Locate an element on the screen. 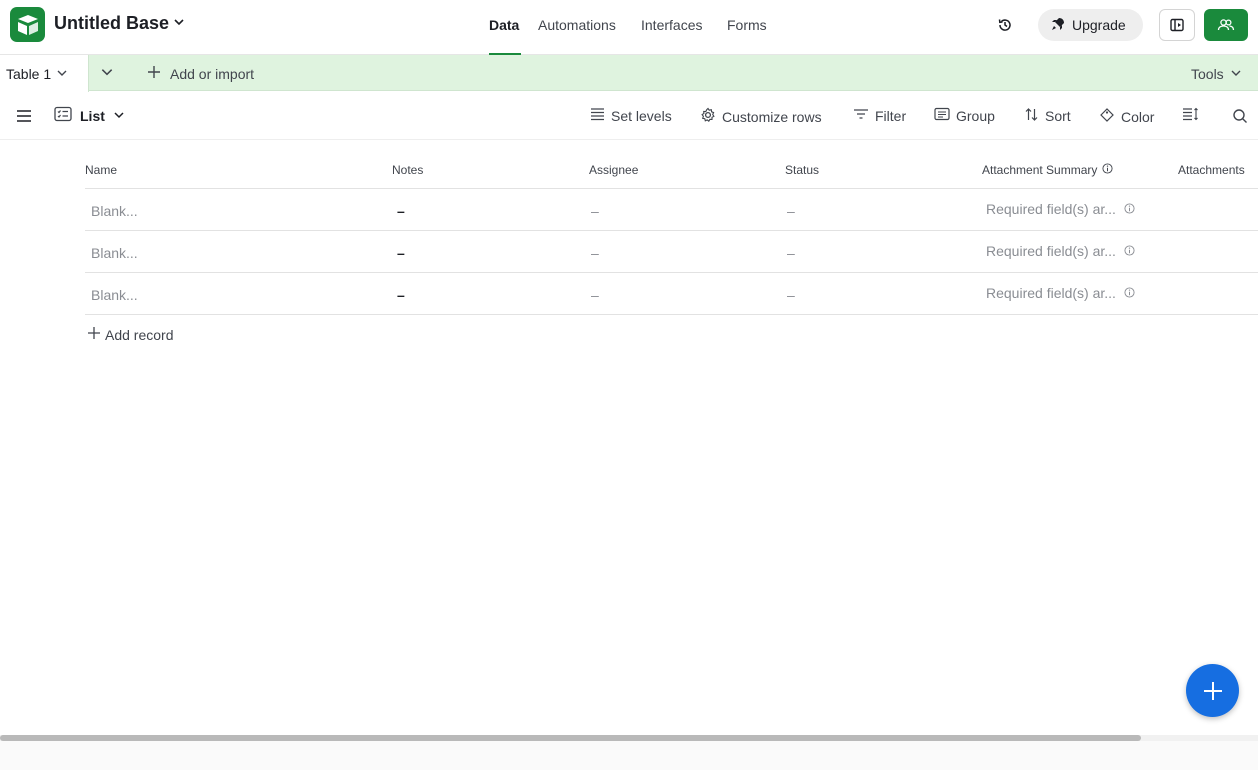  list-view-icon is located at coordinates (63, 115).